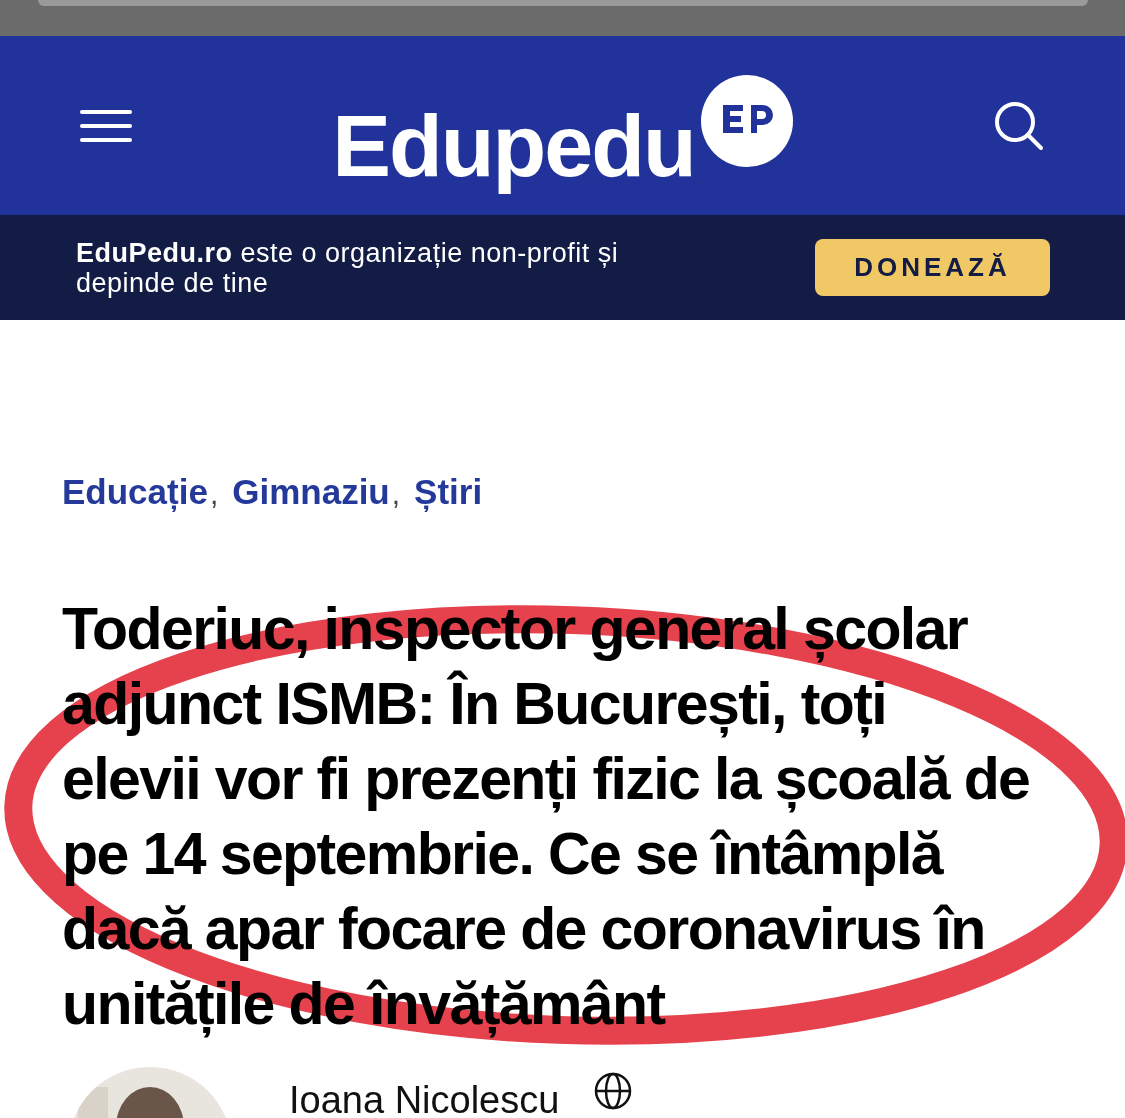 This screenshot has height=1118, width=1125. Describe the element at coordinates (746, 120) in the screenshot. I see `book-logo-icon` at that location.